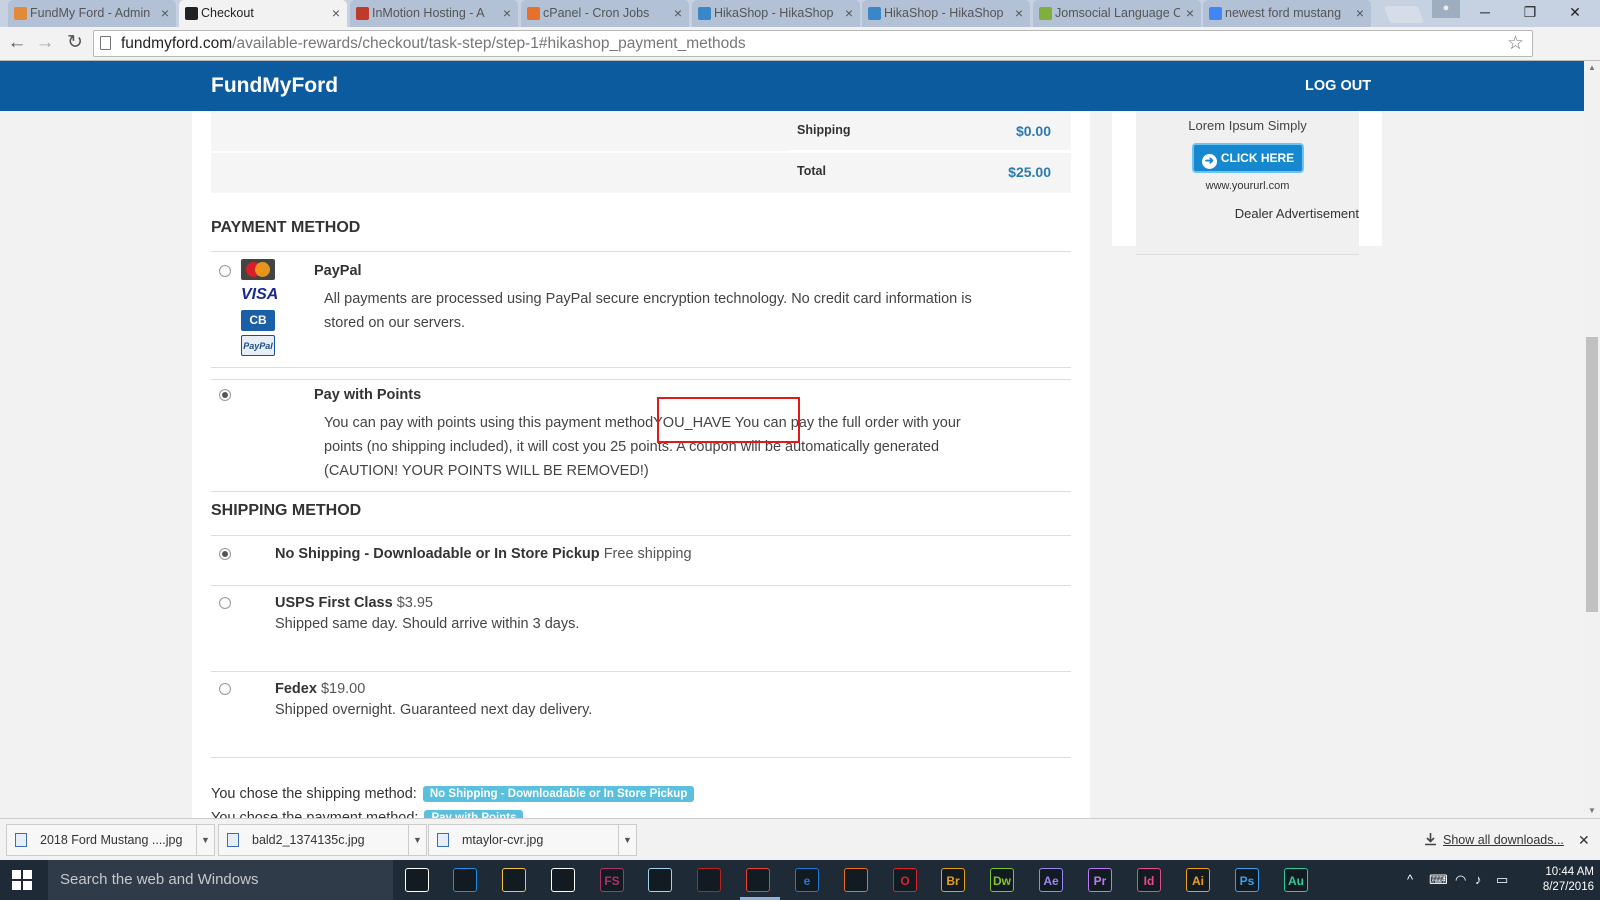 Image resolution: width=1600 pixels, height=900 pixels. What do you see at coordinates (225, 603) in the screenshot?
I see `usps-radio` at bounding box center [225, 603].